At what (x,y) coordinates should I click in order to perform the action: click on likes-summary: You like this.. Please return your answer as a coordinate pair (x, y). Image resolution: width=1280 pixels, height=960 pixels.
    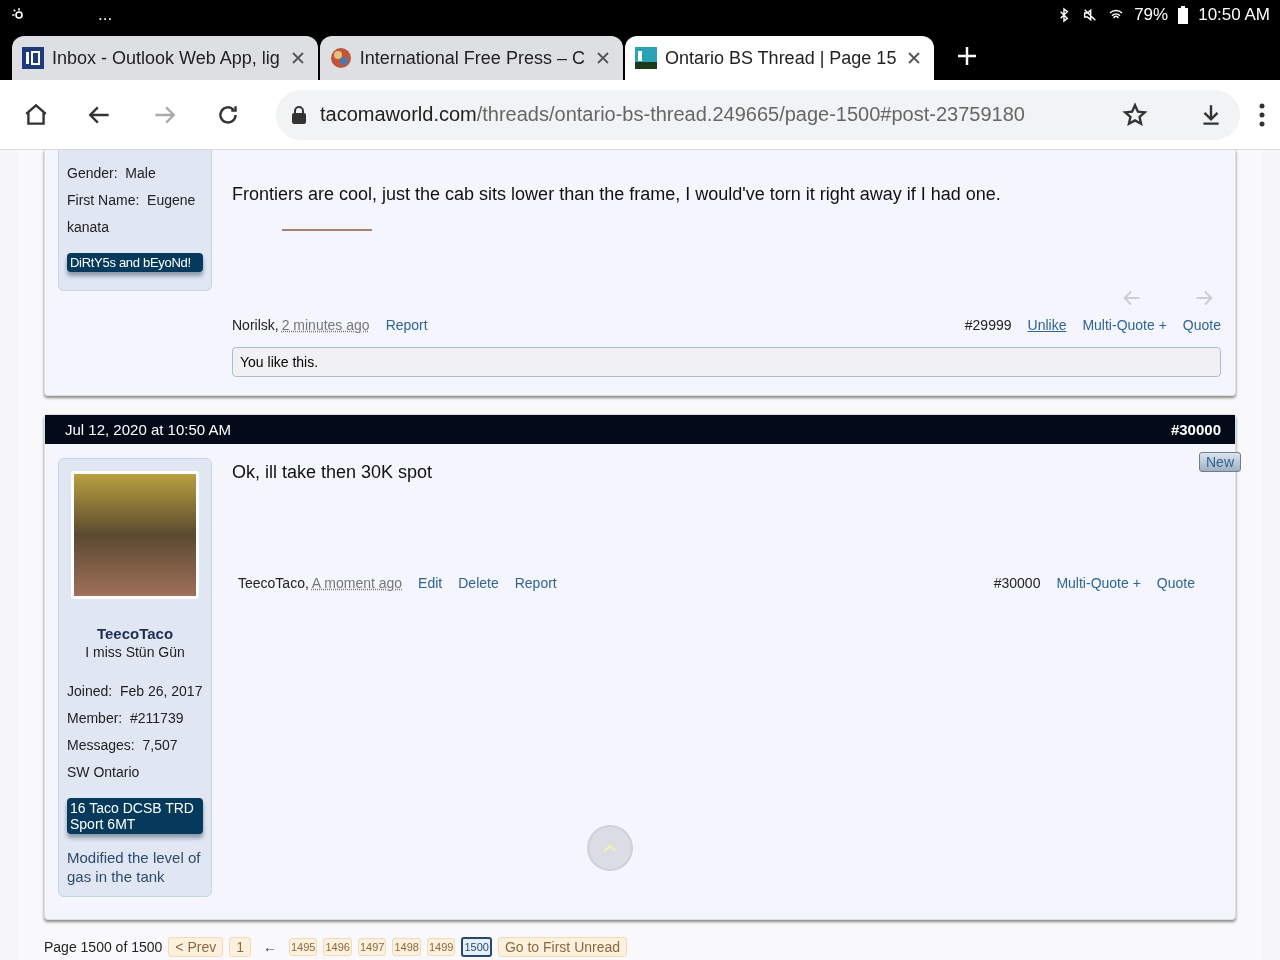
    Looking at the image, I should click on (726, 362).